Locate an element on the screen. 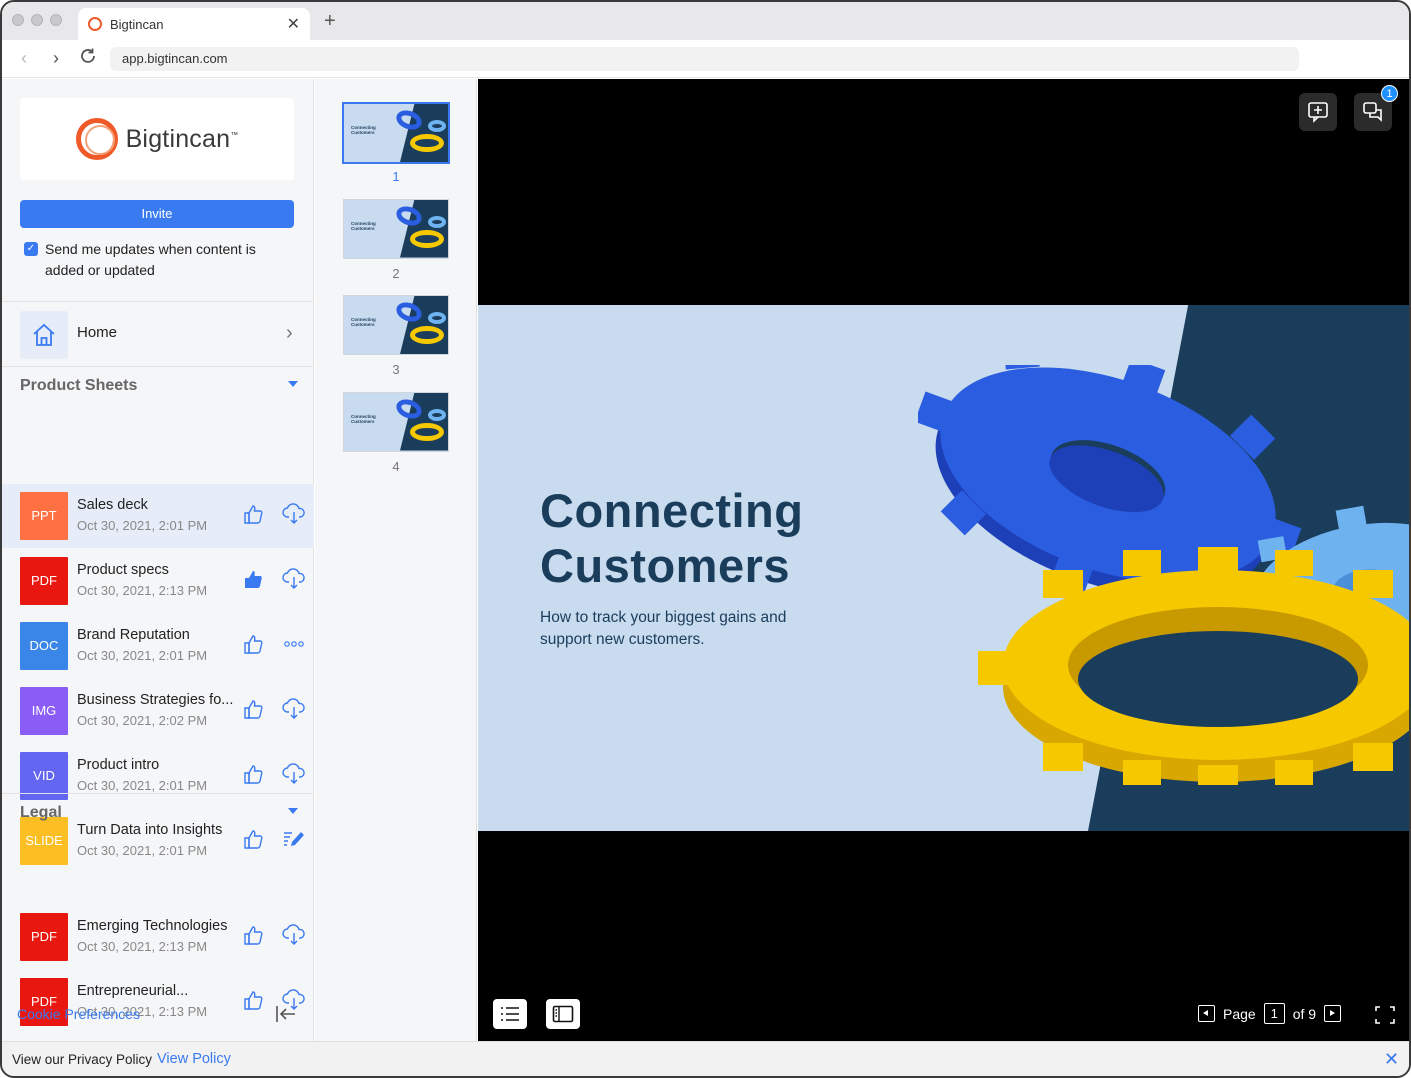  list-view-button is located at coordinates (510, 1014).